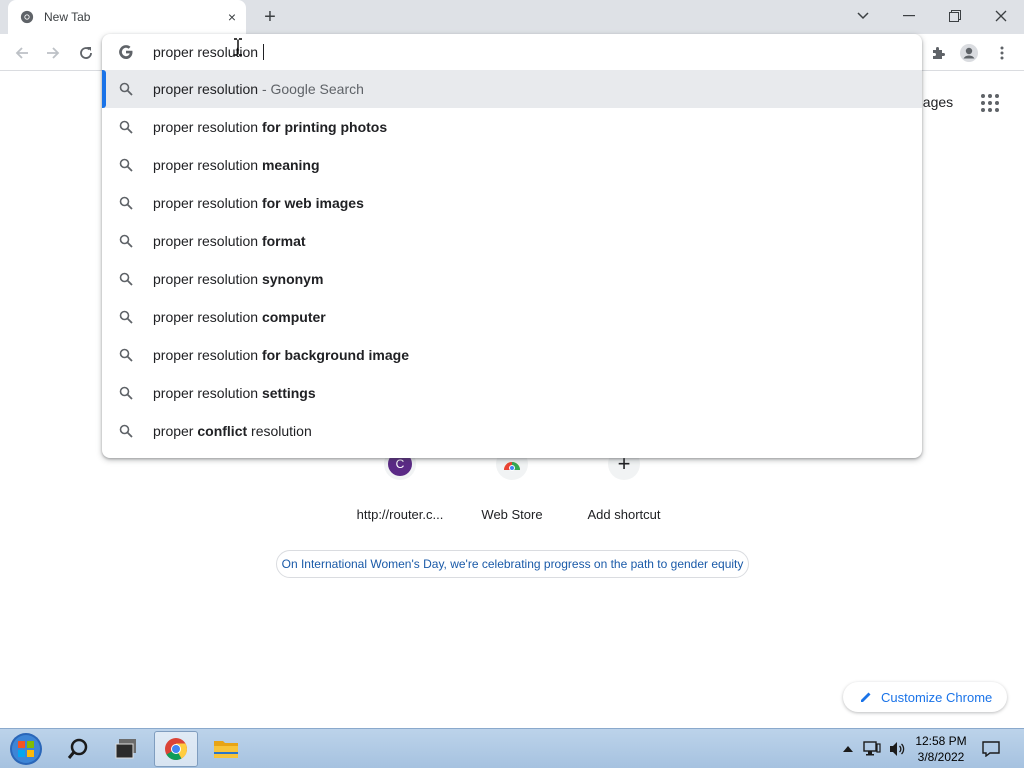 Image resolution: width=1024 pixels, height=768 pixels. What do you see at coordinates (512, 317) in the screenshot?
I see `suggestion-item: proper resolution computer` at bounding box center [512, 317].